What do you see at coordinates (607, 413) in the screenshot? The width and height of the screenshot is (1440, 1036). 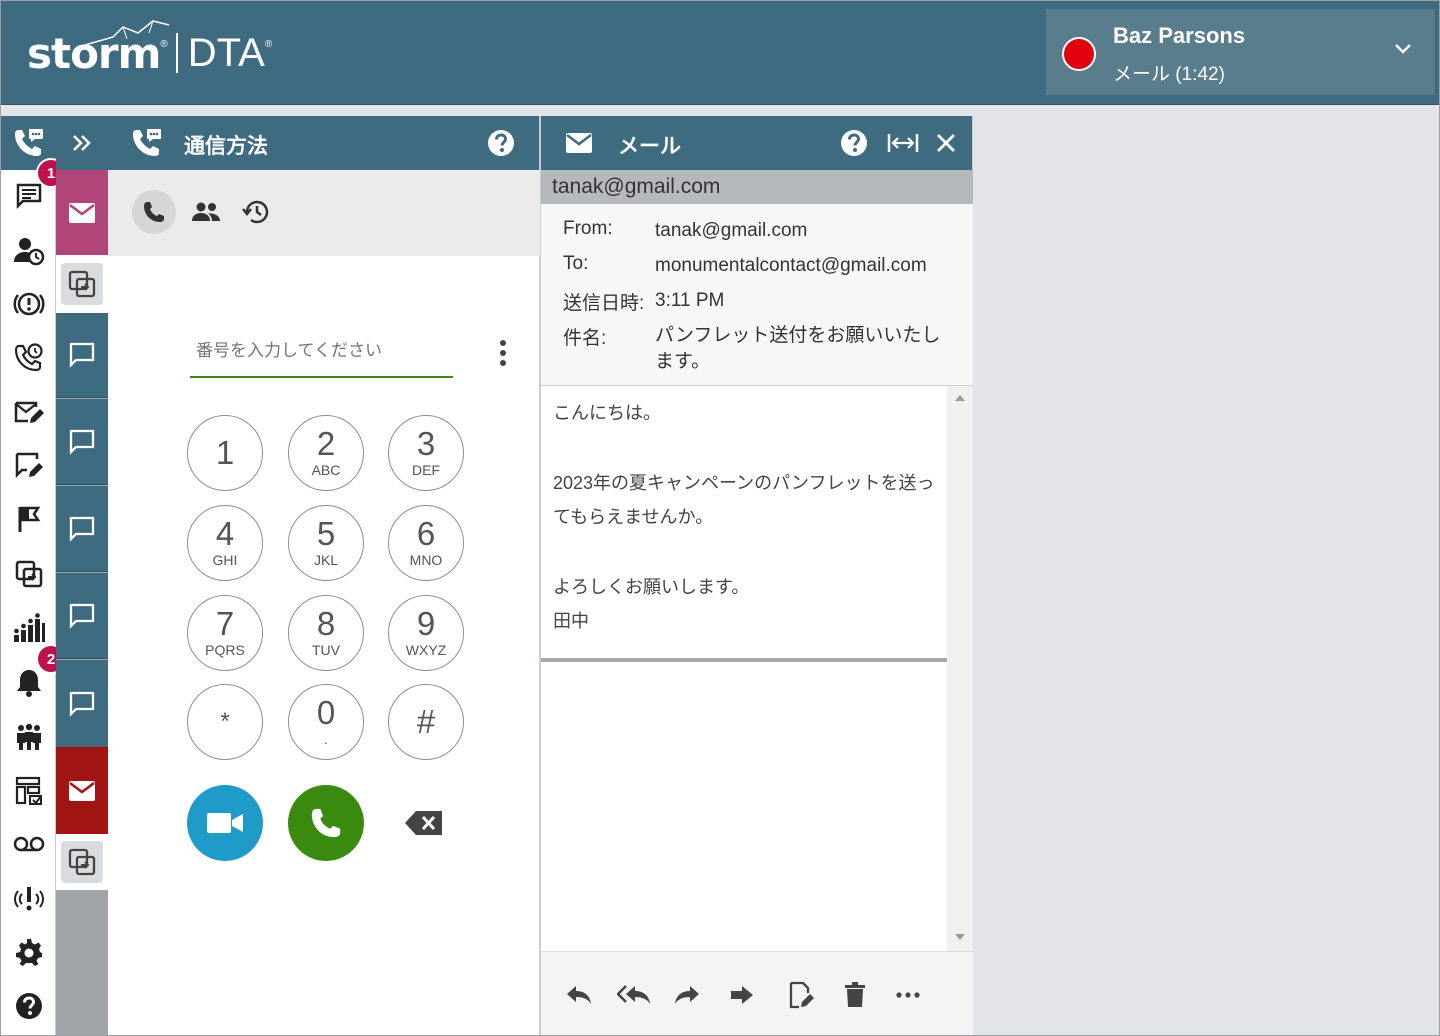 I see `body-line: こんにちは。` at bounding box center [607, 413].